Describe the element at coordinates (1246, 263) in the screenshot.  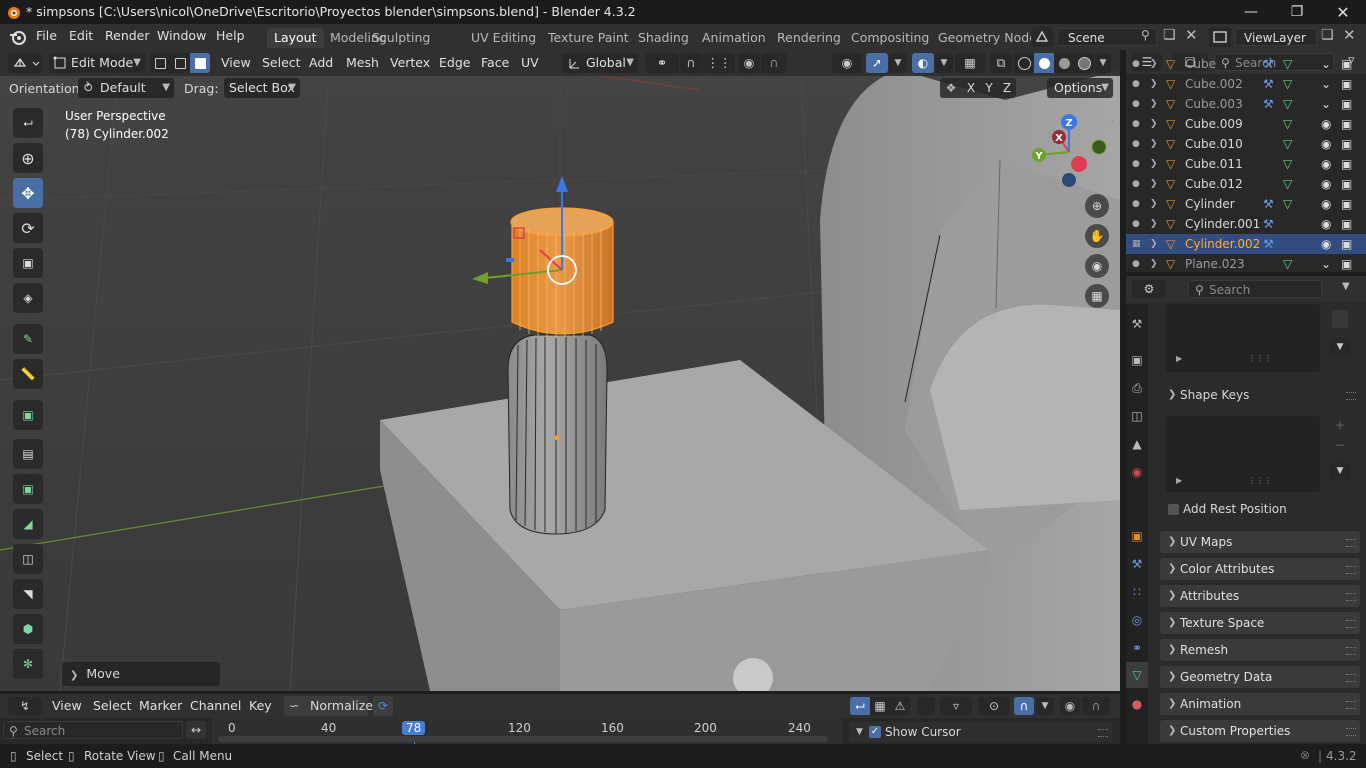
I see `outliner-row: ● ❯ ▽ Plane.023 ▽ ⌄ ▣` at that location.